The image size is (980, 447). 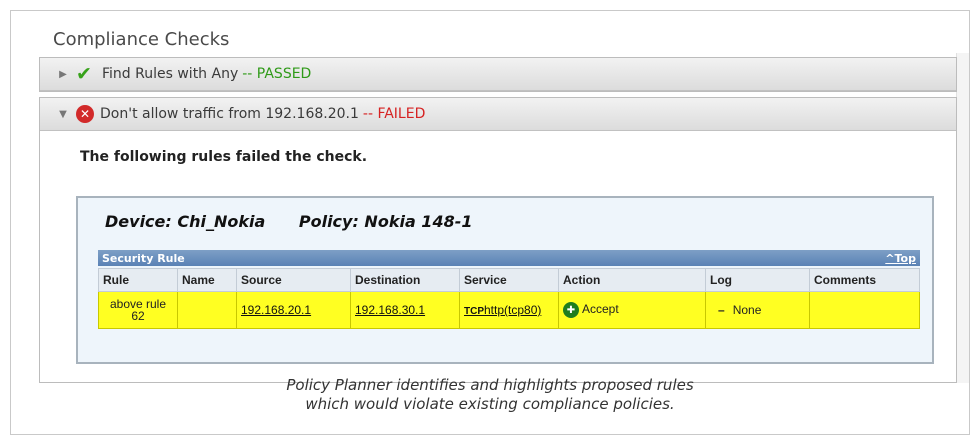 What do you see at coordinates (138, 280) in the screenshot?
I see `column-header: Rule` at bounding box center [138, 280].